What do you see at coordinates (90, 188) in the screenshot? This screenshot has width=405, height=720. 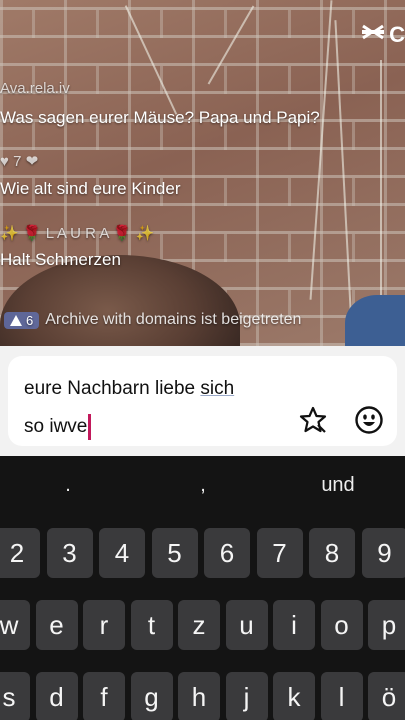 I see `chat-message: Wie alt sind eure Kinder` at bounding box center [90, 188].